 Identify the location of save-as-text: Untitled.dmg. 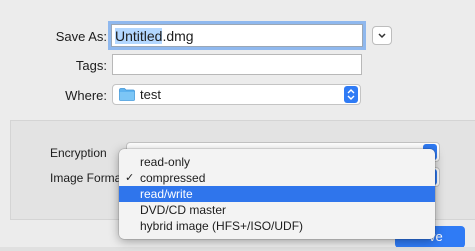
(154, 36).